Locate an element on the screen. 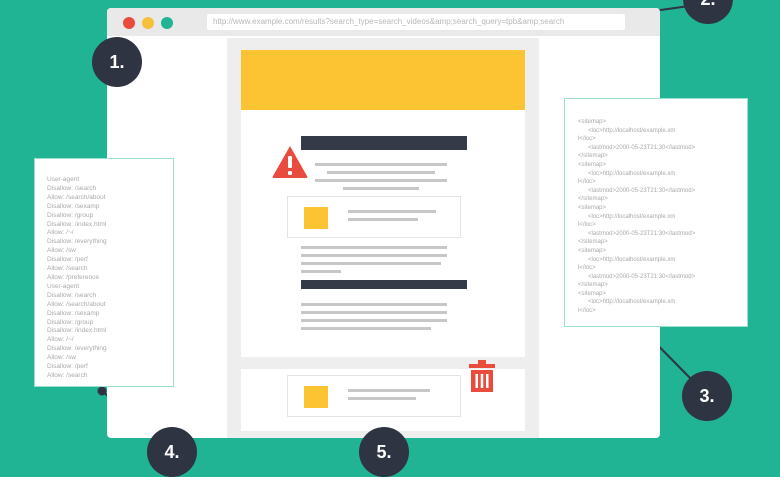  section-heading-bar is located at coordinates (384, 284).